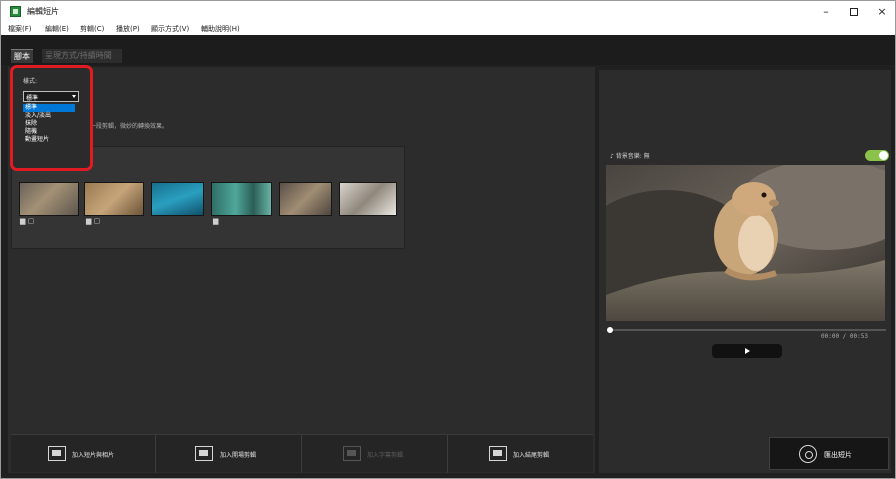 Image resolution: width=896 pixels, height=479 pixels. Describe the element at coordinates (82, 56) in the screenshot. I see `tab-presentation-duration: 呈現方式/持續時間` at that location.